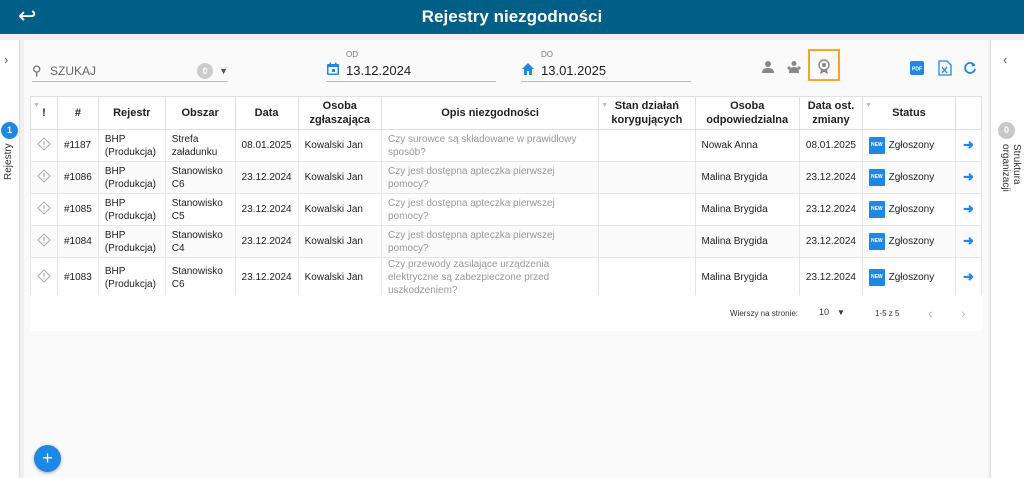  What do you see at coordinates (131, 113) in the screenshot?
I see `col-header-register: Rejestr` at bounding box center [131, 113].